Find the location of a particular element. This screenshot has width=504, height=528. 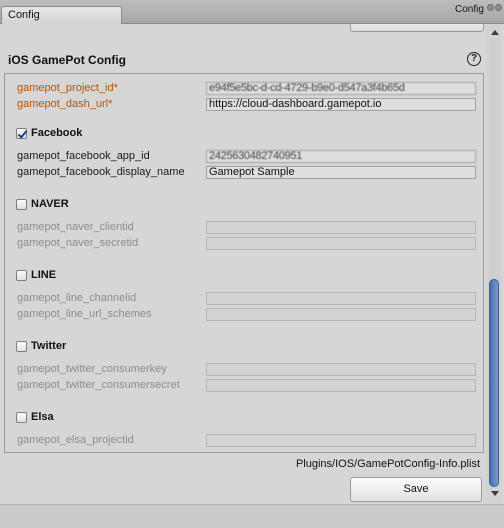

twitter-consumersecret-label: gamepot_twitter_consumersecret is located at coordinates (98, 385).